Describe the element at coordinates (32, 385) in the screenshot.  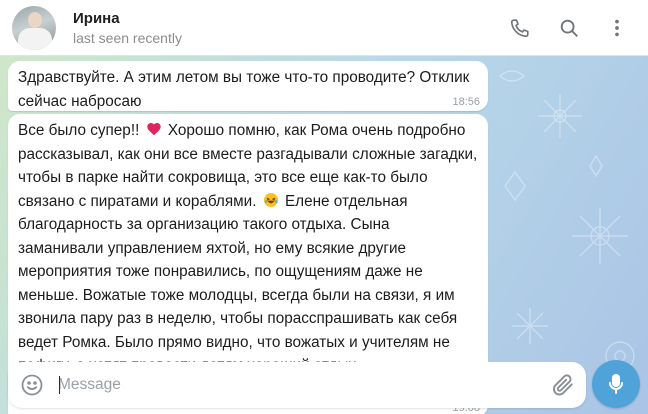
I see `emoji-icon` at that location.